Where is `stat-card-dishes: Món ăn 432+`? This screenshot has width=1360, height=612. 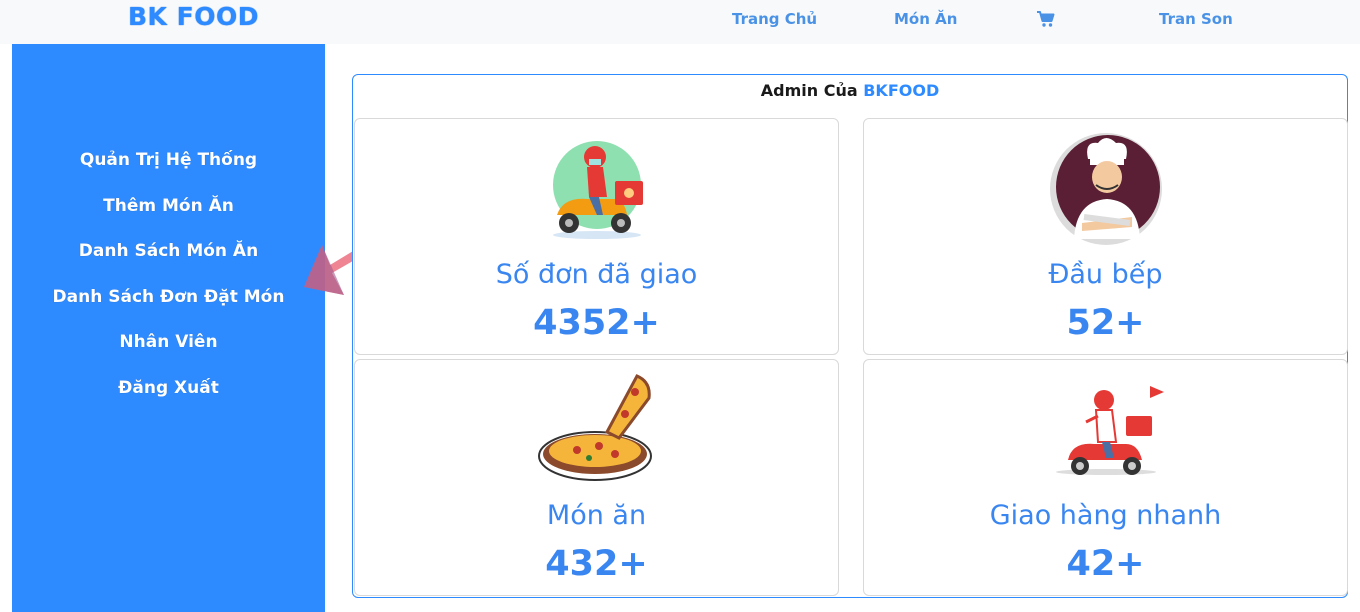 stat-card-dishes: Món ăn 432+ is located at coordinates (596, 477).